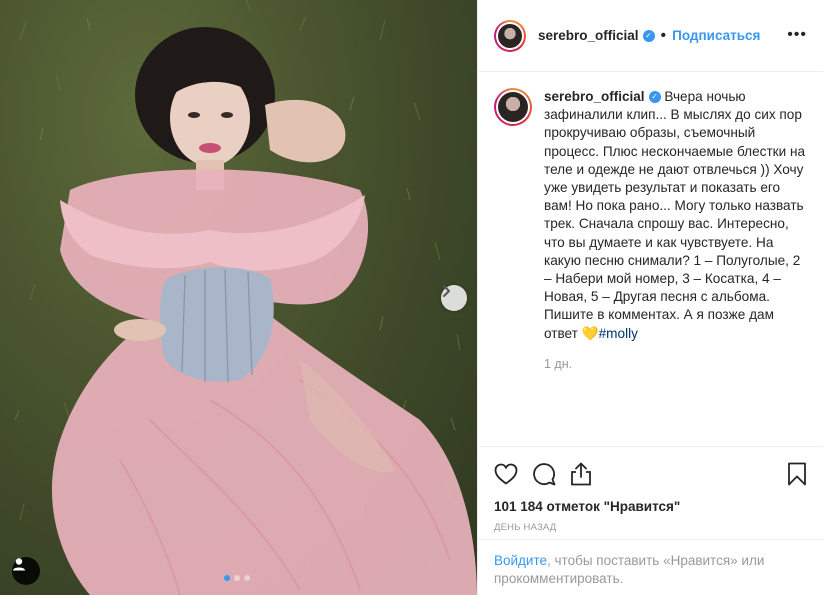  I want to click on follow-button: Подписаться, so click(716, 35).